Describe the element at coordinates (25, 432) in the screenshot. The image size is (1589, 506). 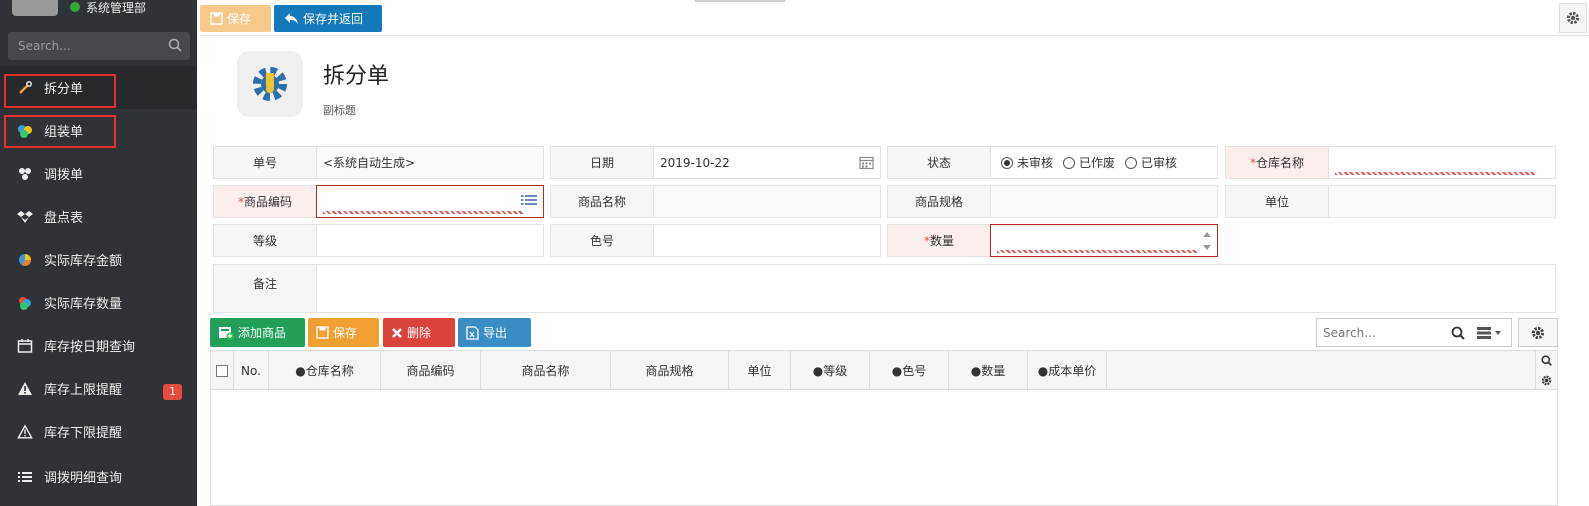
I see `warning-outline-icon` at that location.